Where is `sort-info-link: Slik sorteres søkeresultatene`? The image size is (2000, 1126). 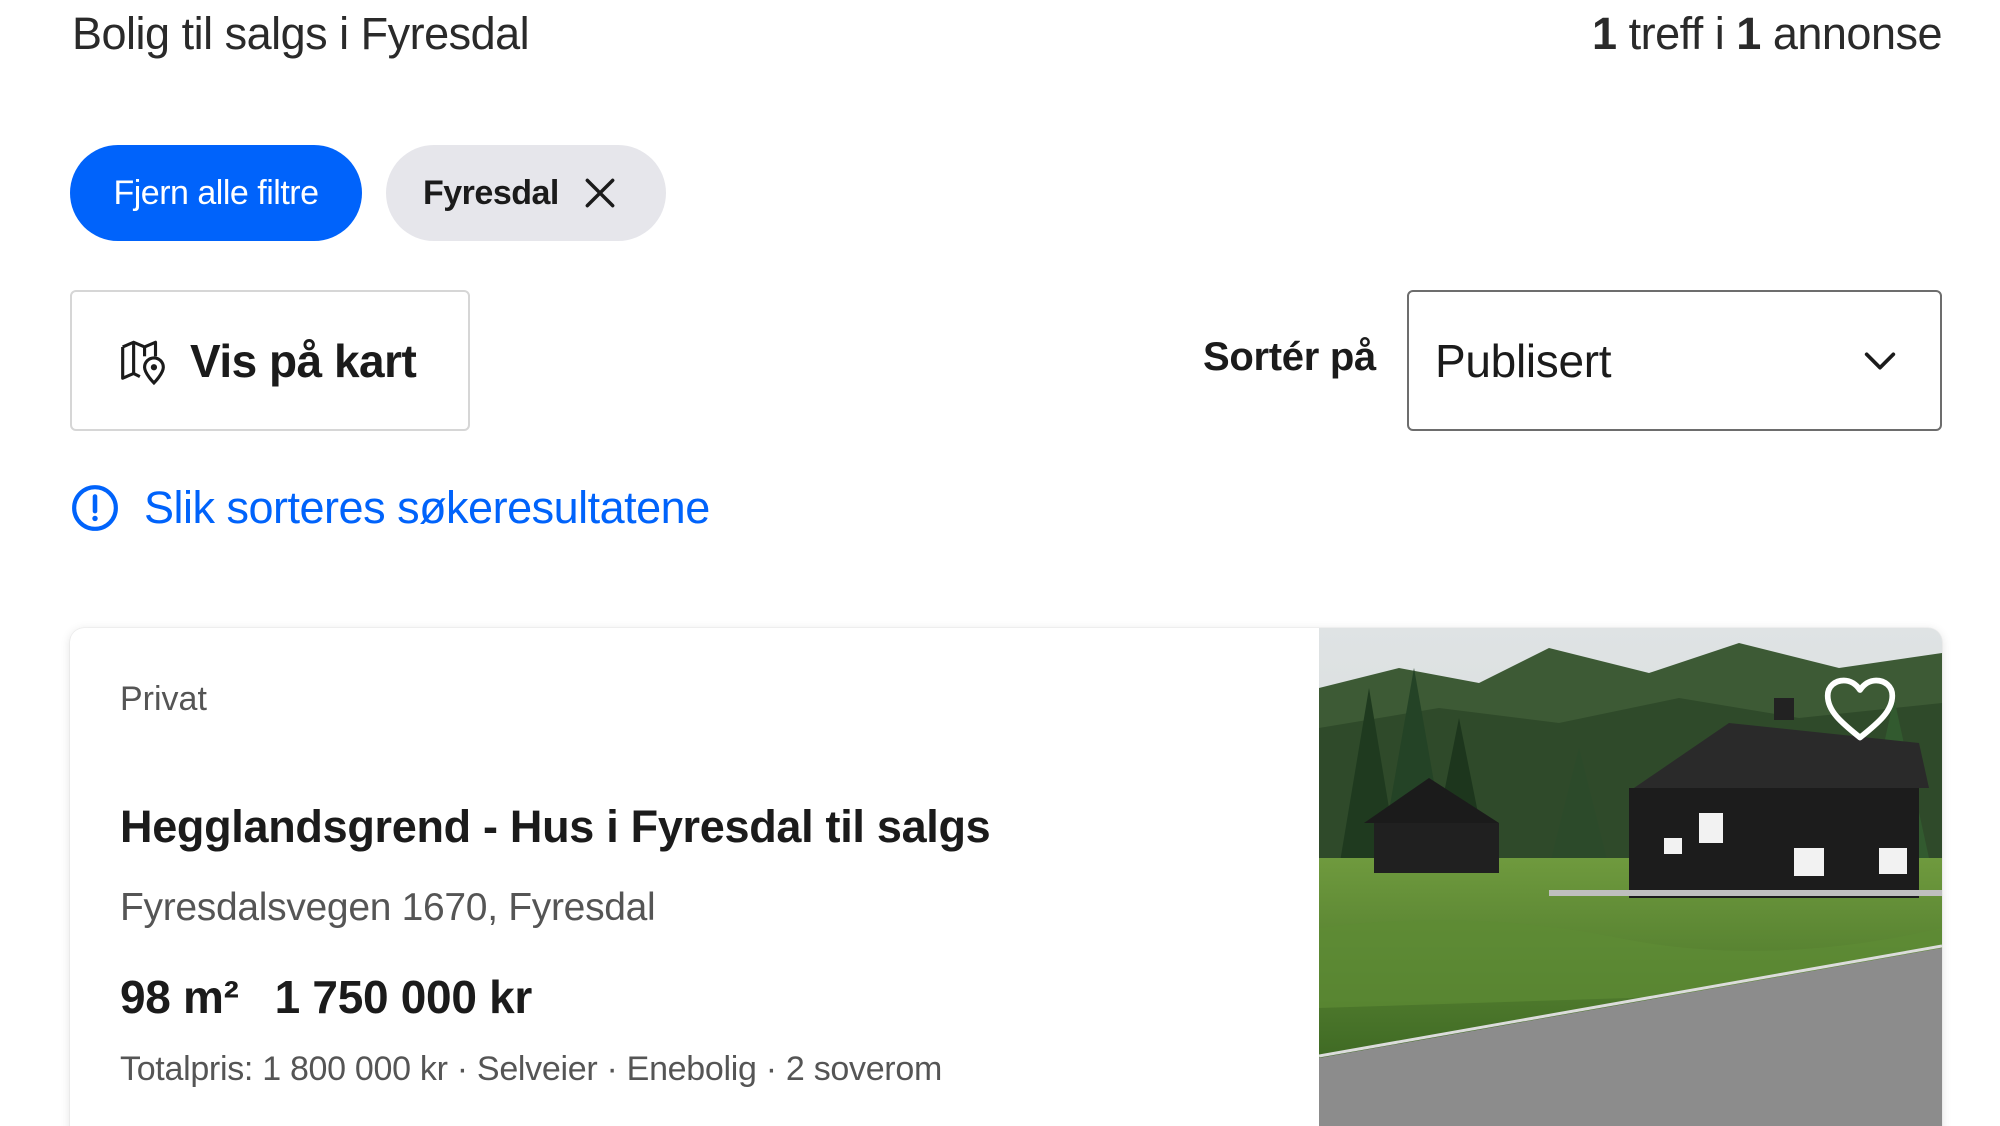
sort-info-link: Slik sorteres søkeresultatene is located at coordinates (390, 508).